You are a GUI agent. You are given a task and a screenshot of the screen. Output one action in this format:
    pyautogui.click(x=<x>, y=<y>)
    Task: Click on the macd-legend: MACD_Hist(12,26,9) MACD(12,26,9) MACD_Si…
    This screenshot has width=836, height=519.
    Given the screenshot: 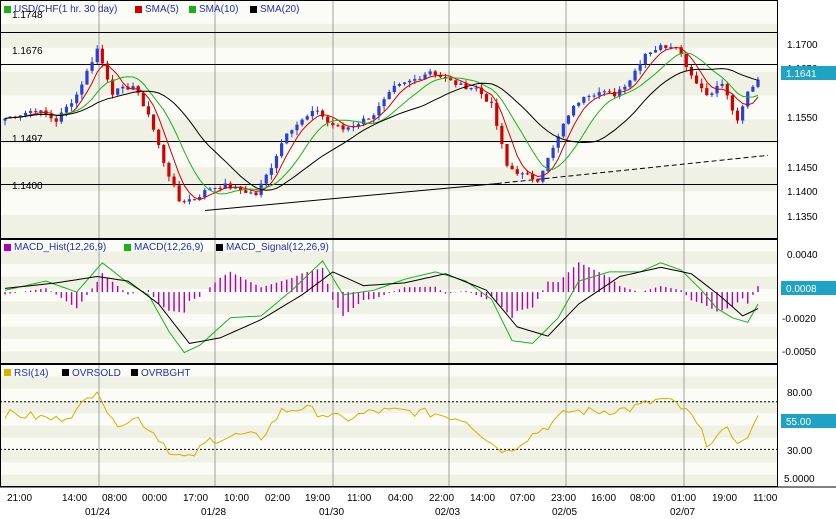 What is the action you would take?
    pyautogui.click(x=166, y=247)
    